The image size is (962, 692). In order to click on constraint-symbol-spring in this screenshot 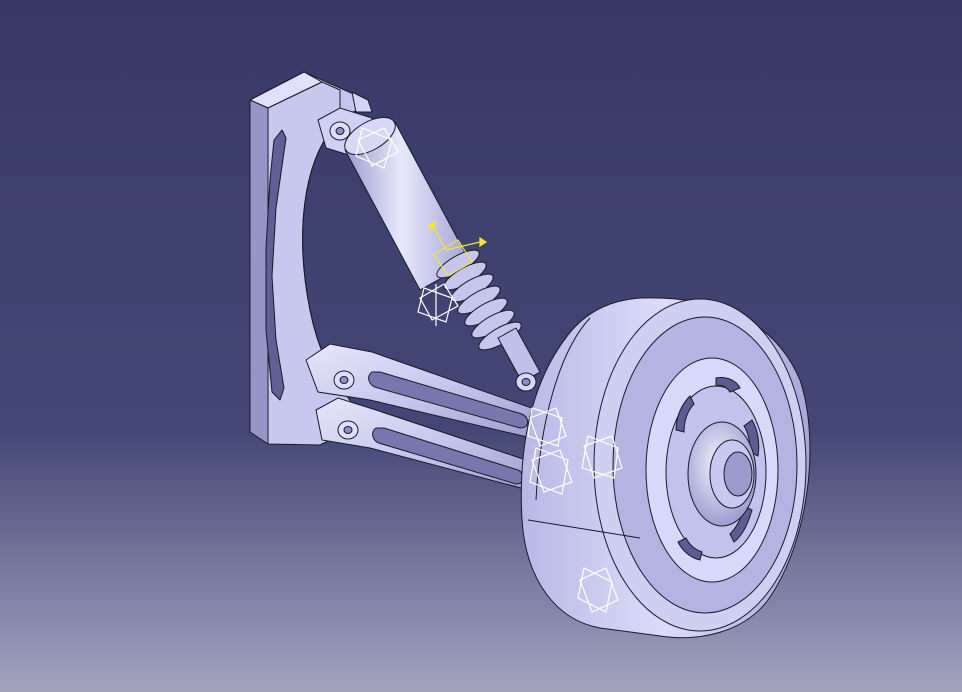, I will do `click(438, 304)`.